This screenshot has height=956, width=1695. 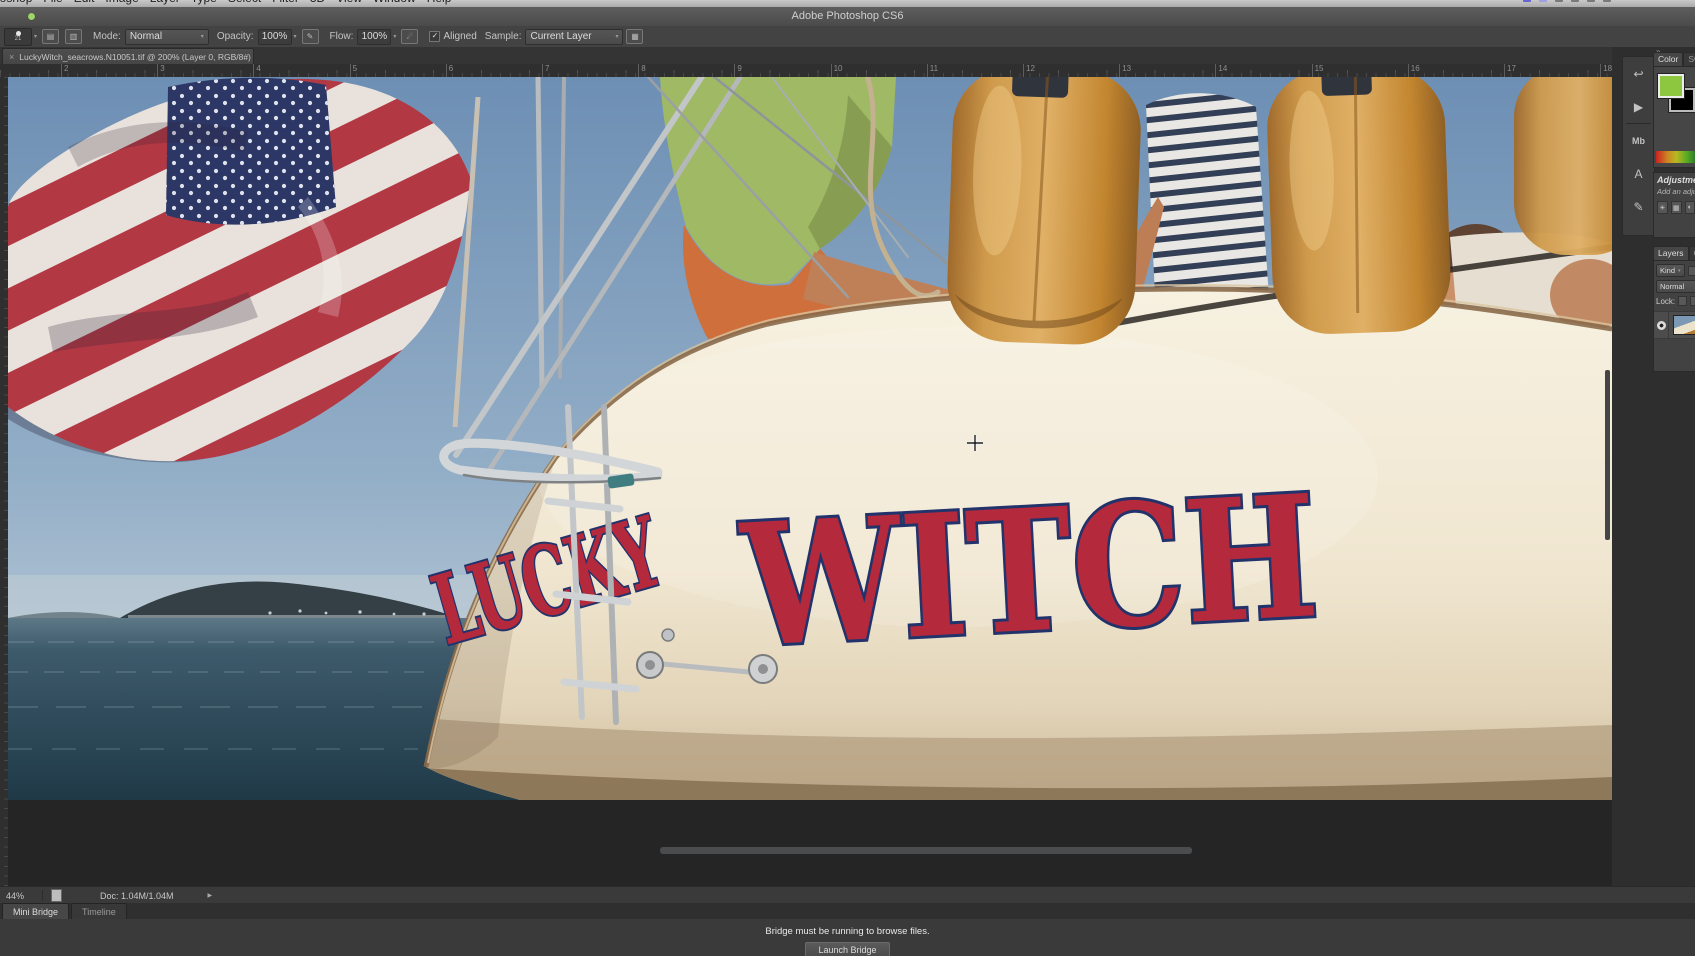 I want to click on mode-label: Mode:, so click(x=107, y=36).